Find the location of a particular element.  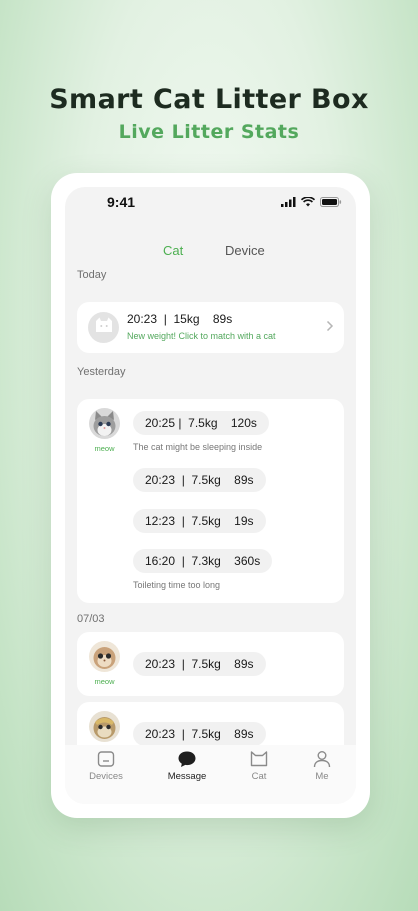

battery-icon is located at coordinates (331, 202).